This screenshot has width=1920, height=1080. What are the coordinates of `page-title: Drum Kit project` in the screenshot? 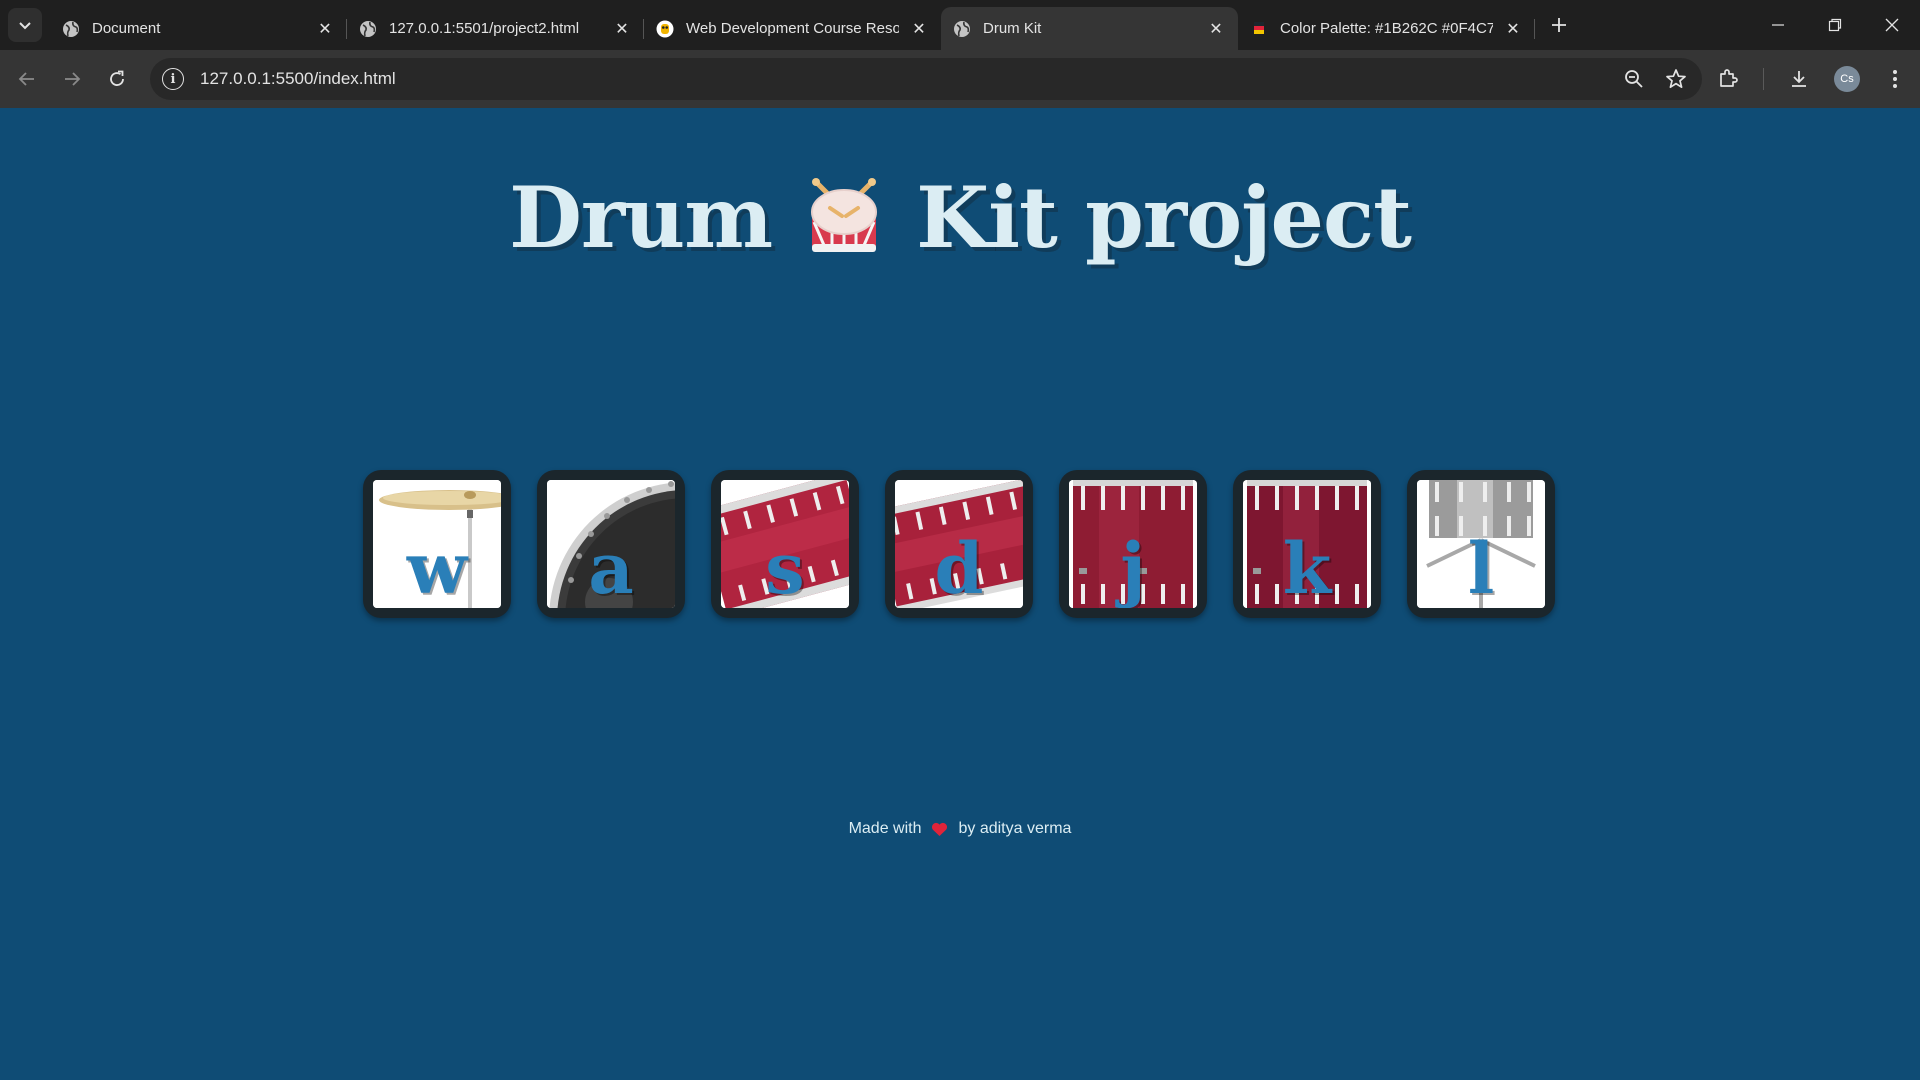 It's located at (960, 217).